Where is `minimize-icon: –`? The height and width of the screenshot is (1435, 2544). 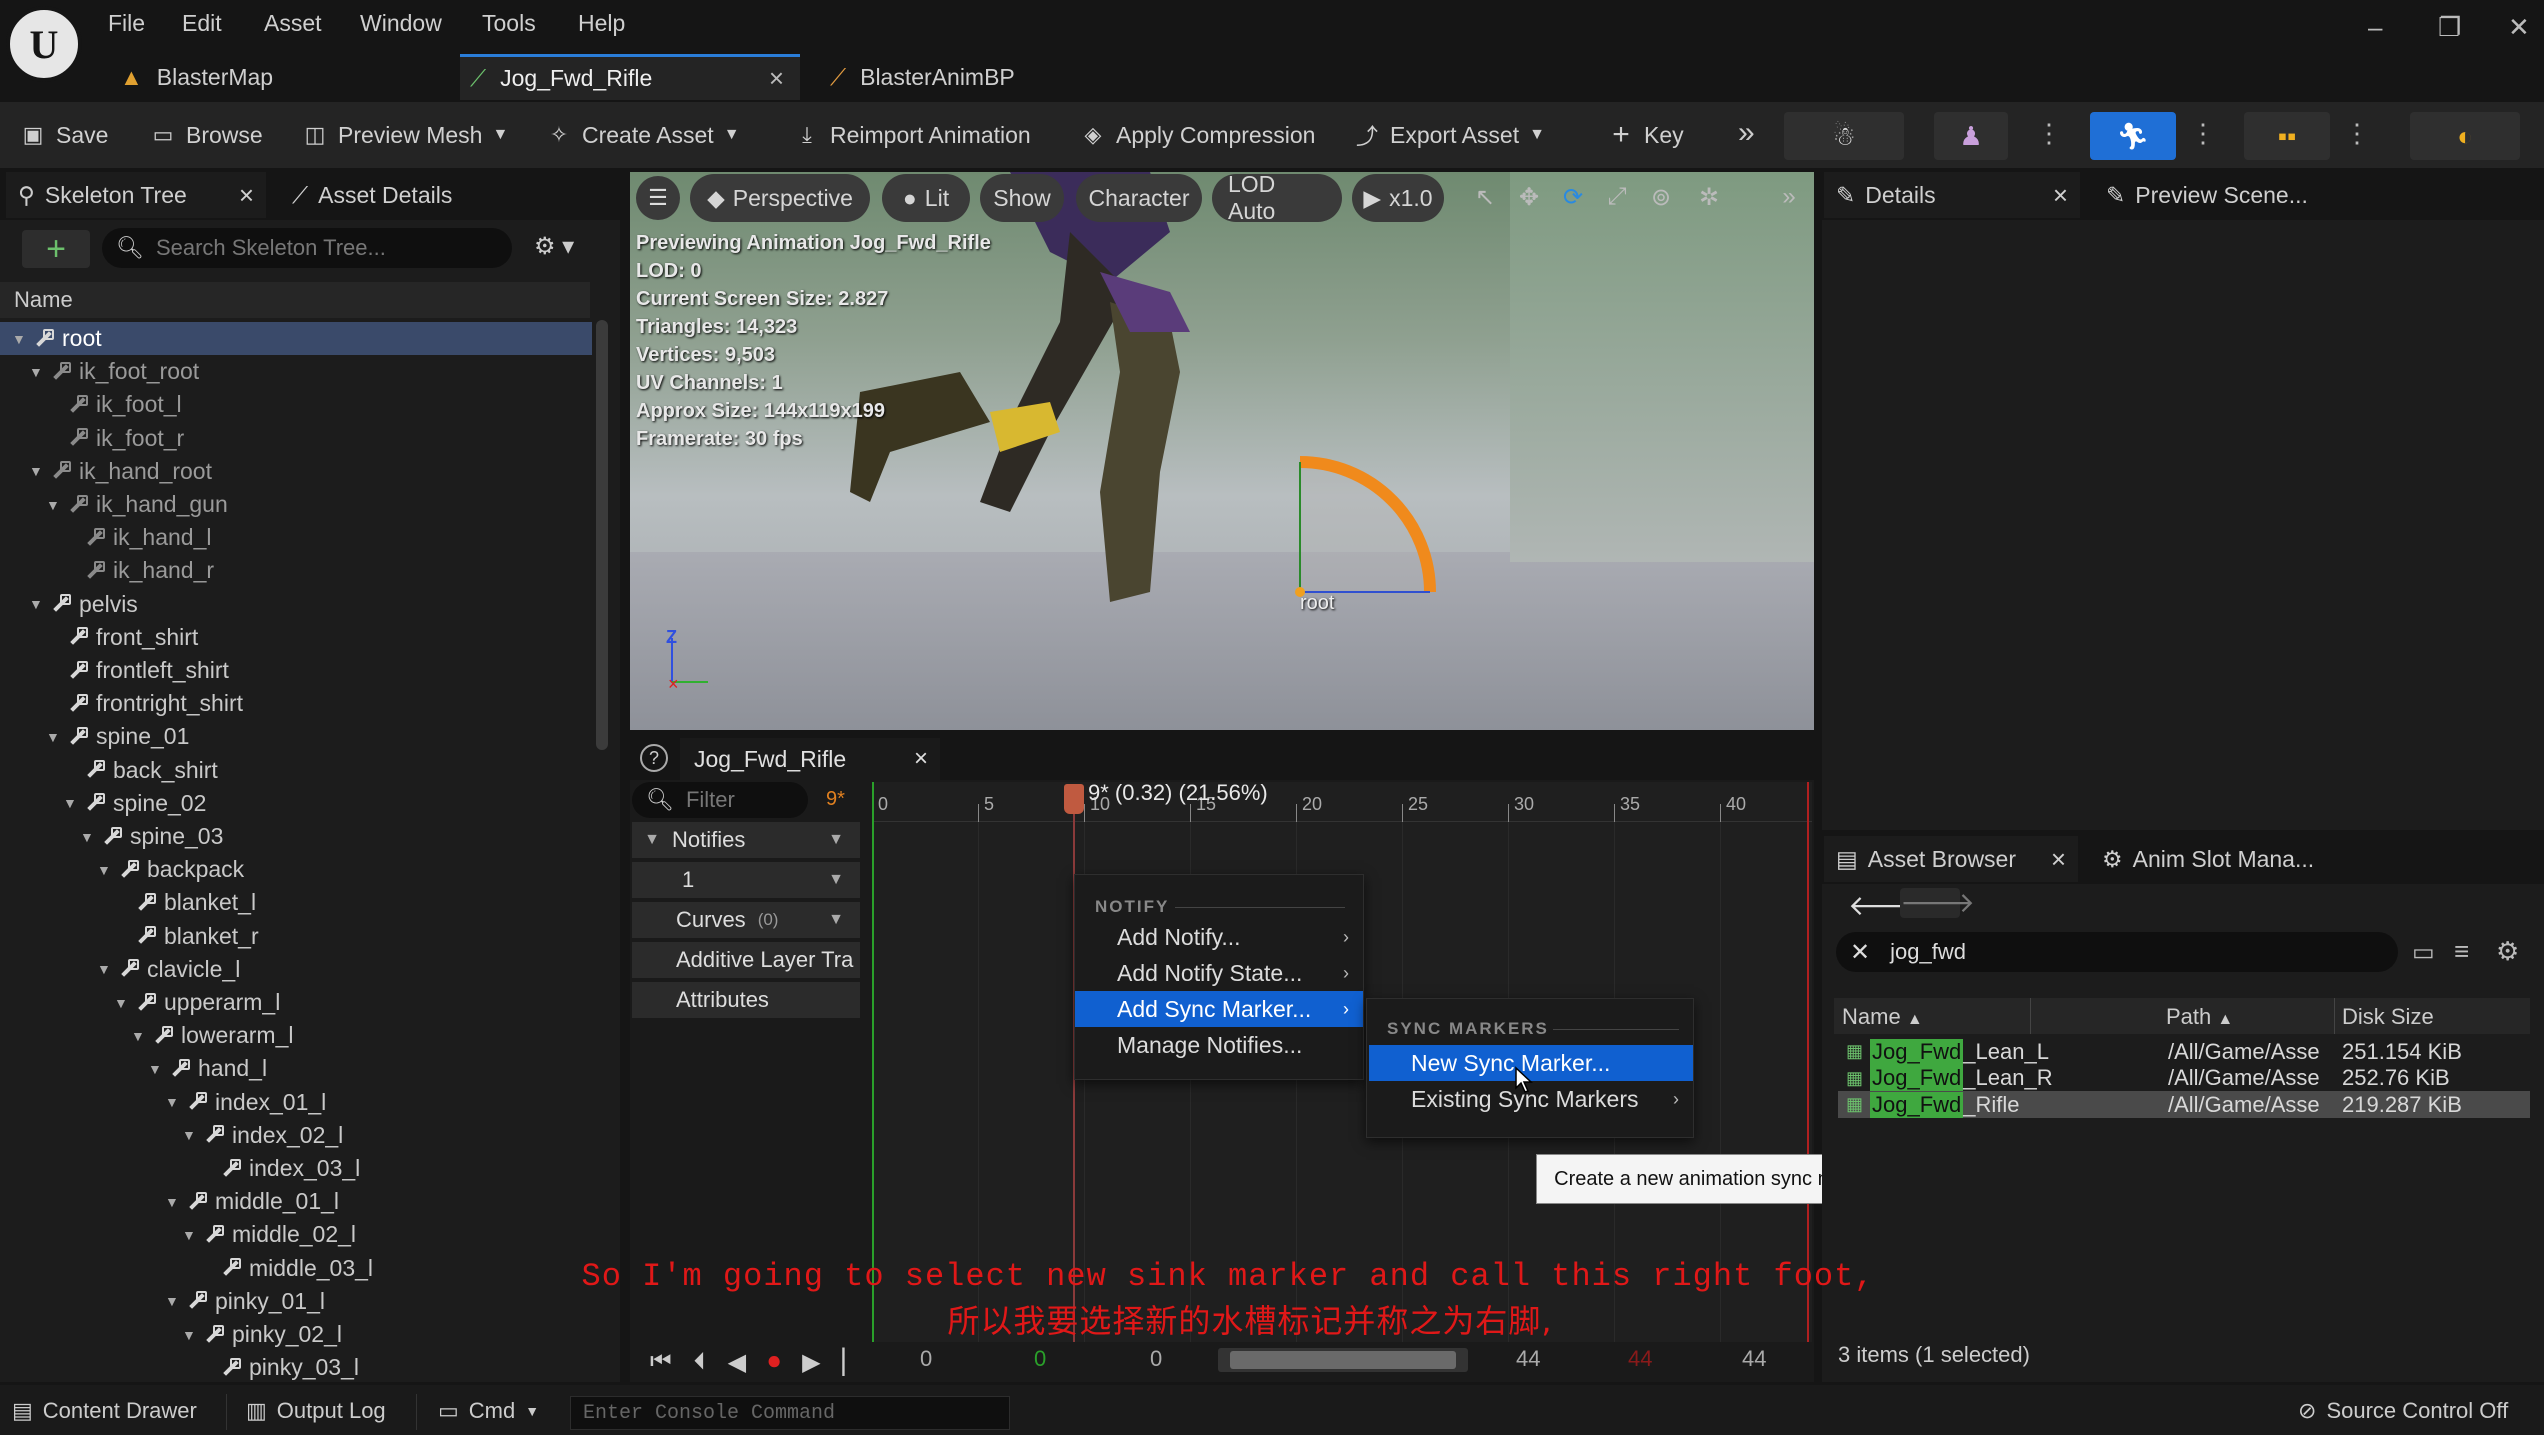 minimize-icon: – is located at coordinates (2375, 27).